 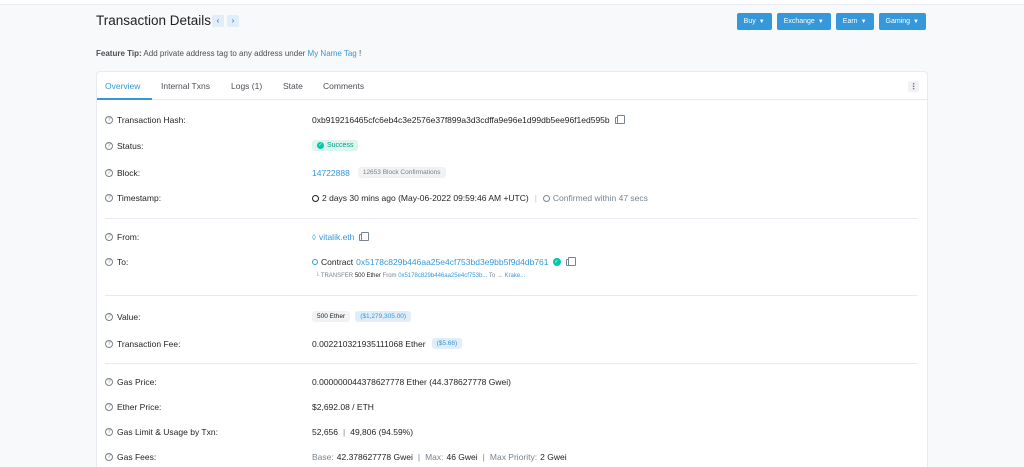 I want to click on row-value: ? Value: 500 Ether ($1,279,305.00), so click(x=258, y=316).